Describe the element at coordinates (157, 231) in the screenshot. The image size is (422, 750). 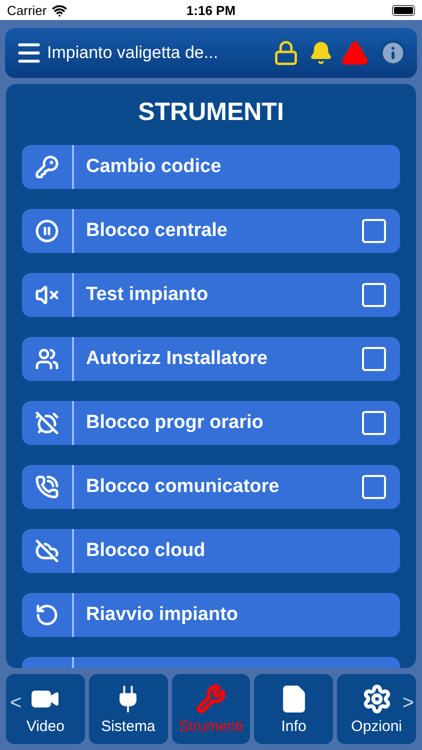
I see `menu-label: Blocco centrale` at that location.